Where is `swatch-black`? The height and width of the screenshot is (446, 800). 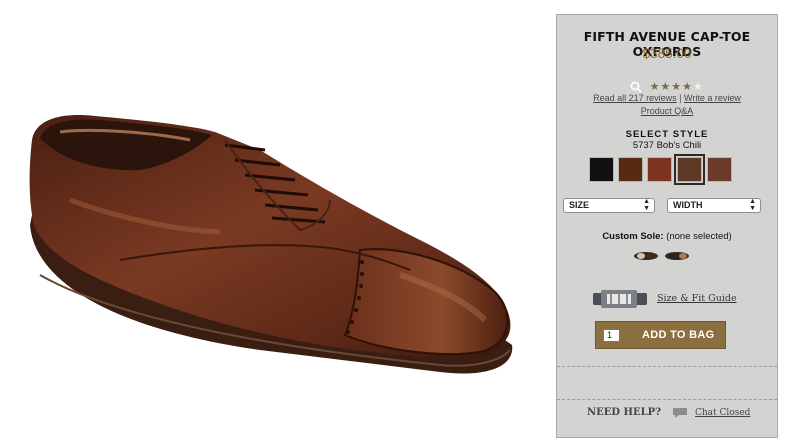
swatch-black is located at coordinates (601, 169).